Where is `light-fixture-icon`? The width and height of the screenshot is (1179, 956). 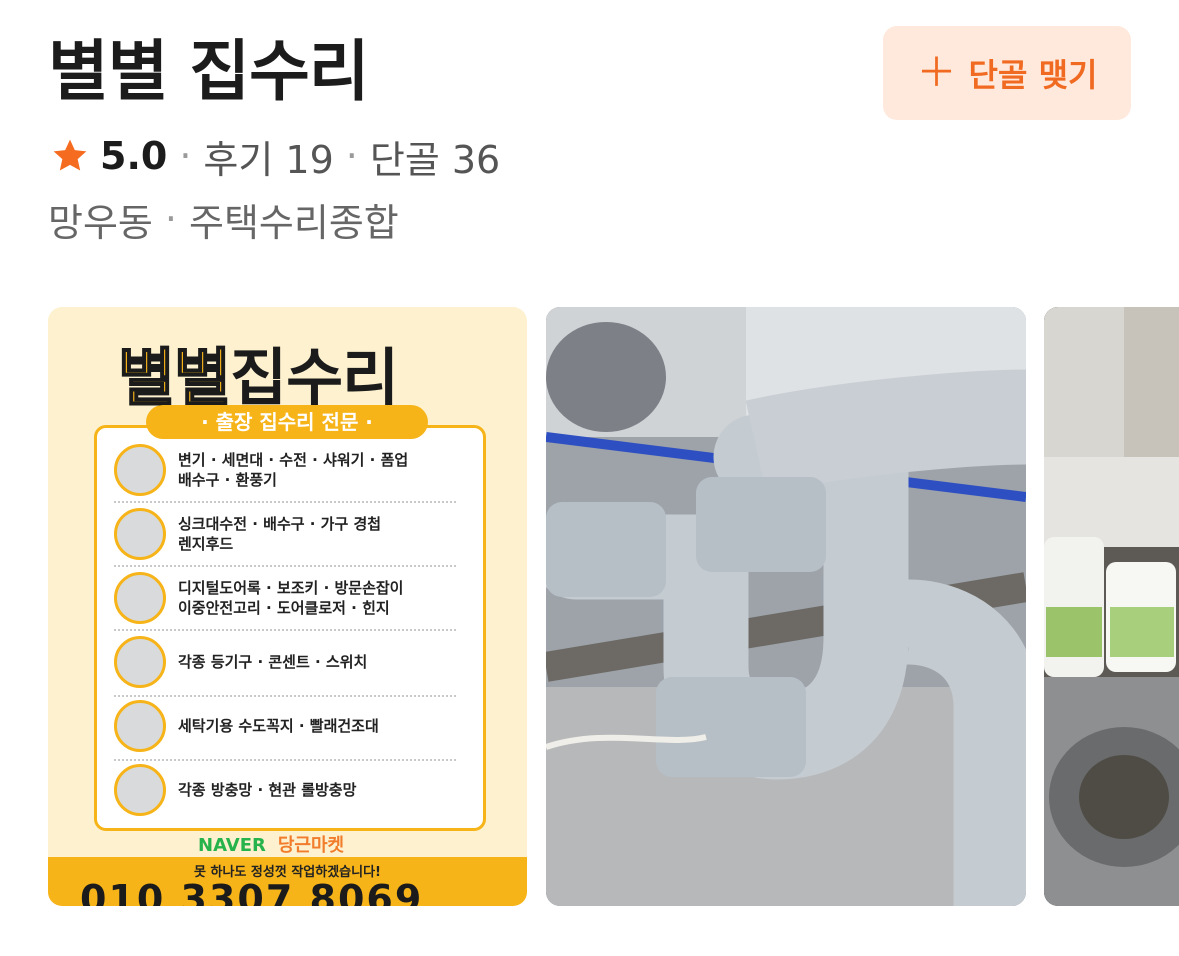
light-fixture-icon is located at coordinates (140, 662).